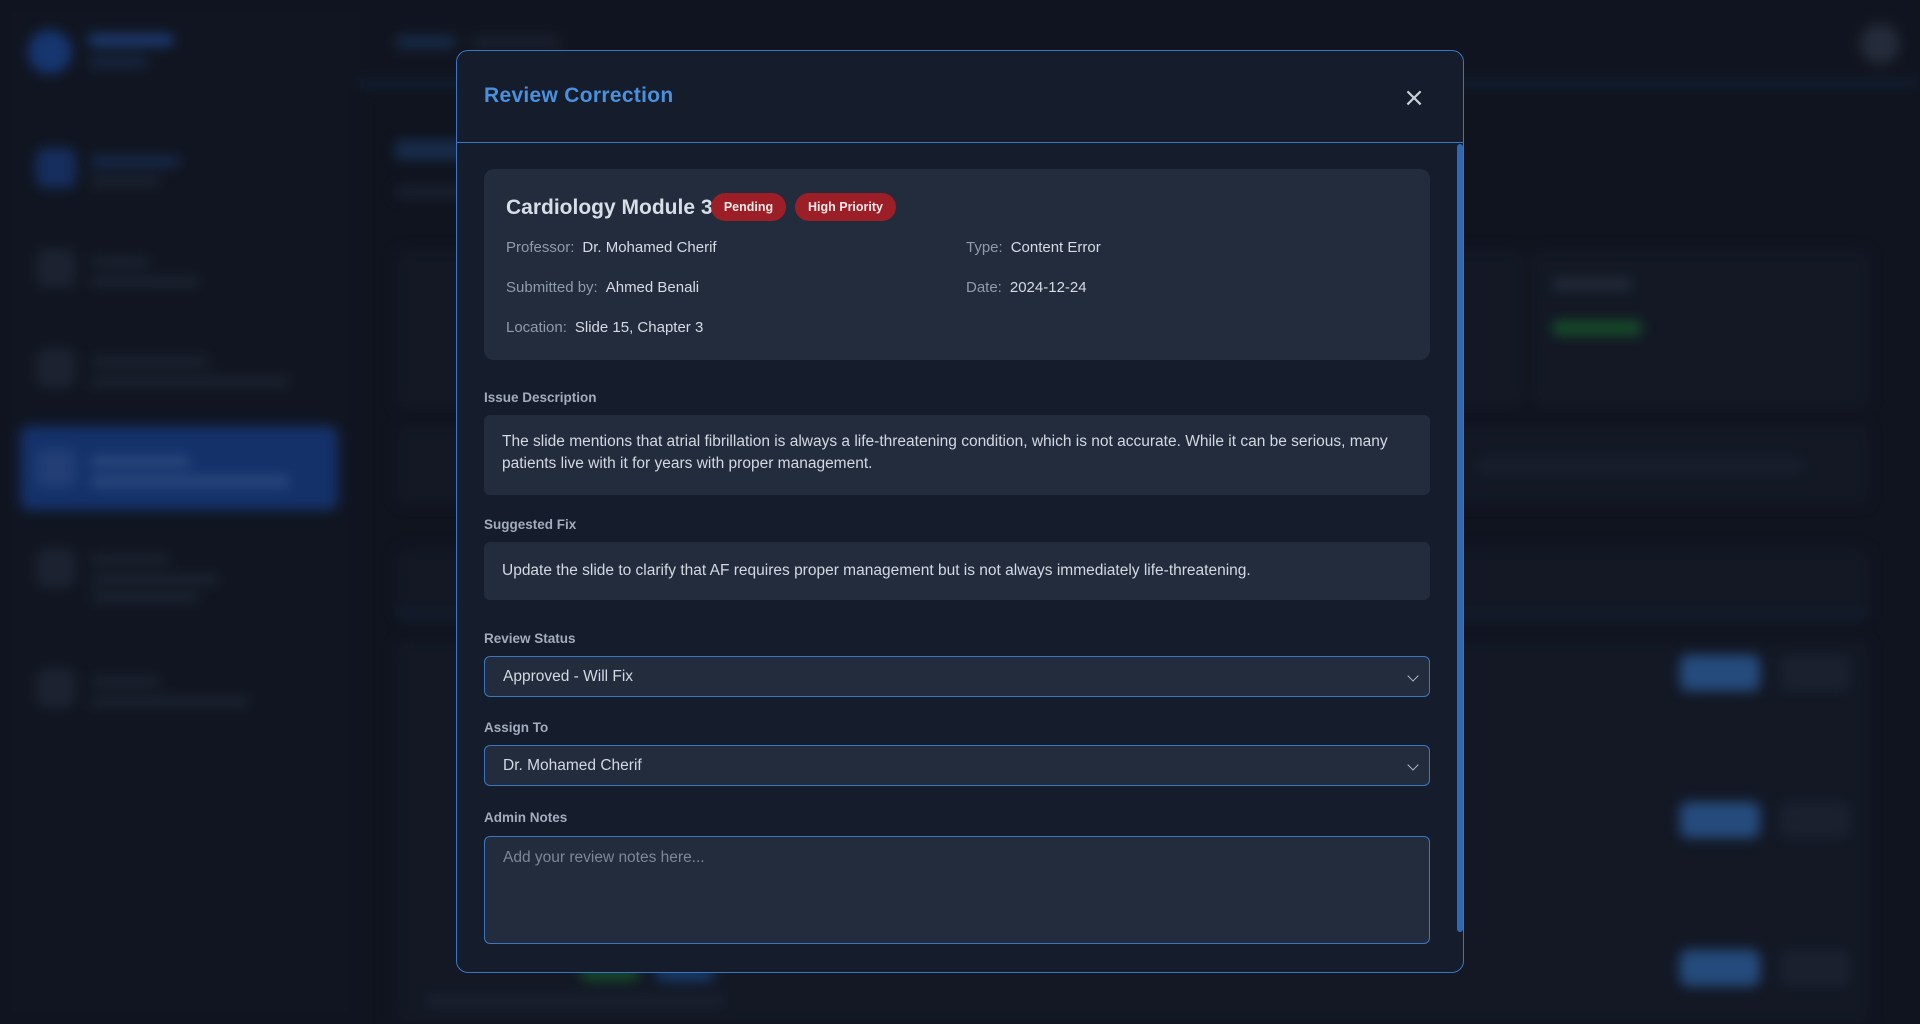 Image resolution: width=1920 pixels, height=1024 pixels. What do you see at coordinates (1460, 538) in the screenshot?
I see `modal-scrollbar` at bounding box center [1460, 538].